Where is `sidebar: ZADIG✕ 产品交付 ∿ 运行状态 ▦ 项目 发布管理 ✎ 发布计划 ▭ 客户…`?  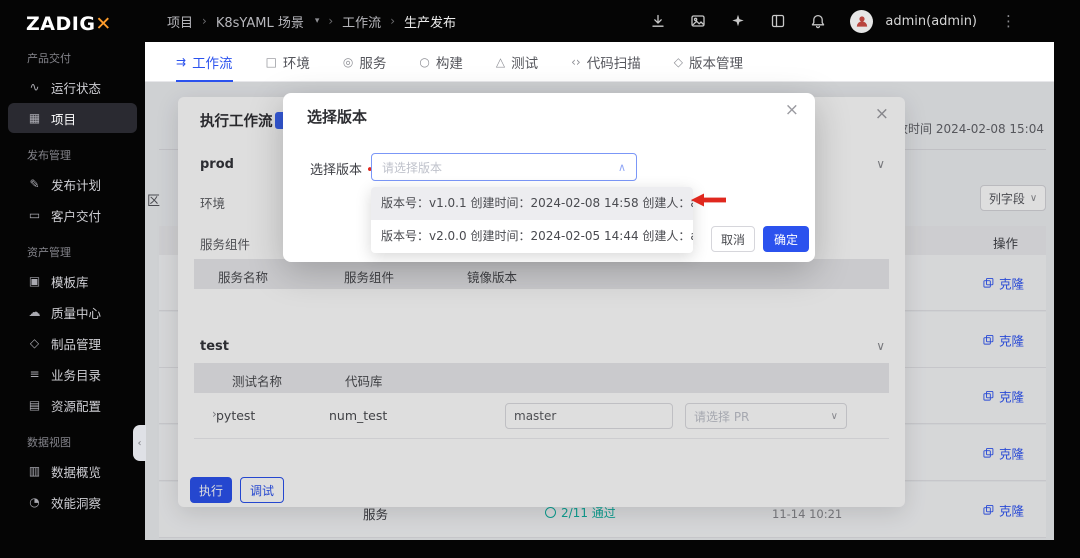
sidebar: ZADIG✕ 产品交付 ∿ 运行状态 ▦ 项目 发布管理 ✎ 发布计划 ▭ 客户… is located at coordinates (72, 279).